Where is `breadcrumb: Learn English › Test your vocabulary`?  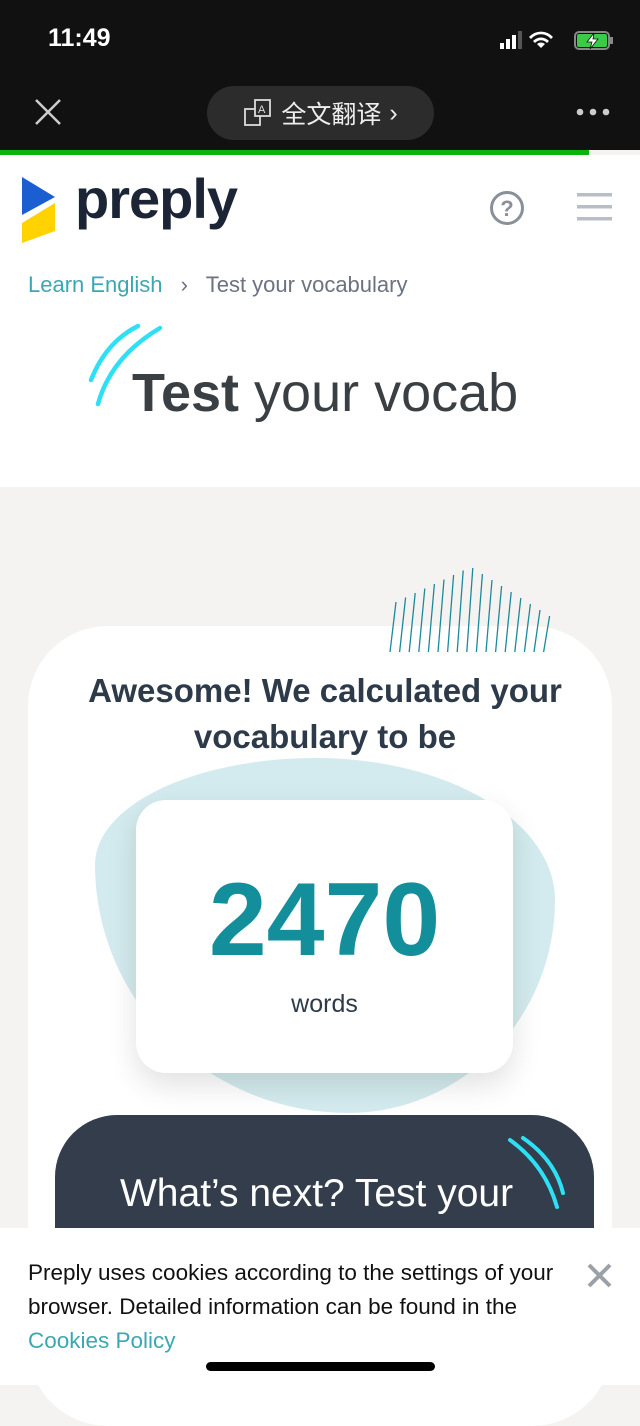 breadcrumb: Learn English › Test your vocabulary is located at coordinates (217, 285).